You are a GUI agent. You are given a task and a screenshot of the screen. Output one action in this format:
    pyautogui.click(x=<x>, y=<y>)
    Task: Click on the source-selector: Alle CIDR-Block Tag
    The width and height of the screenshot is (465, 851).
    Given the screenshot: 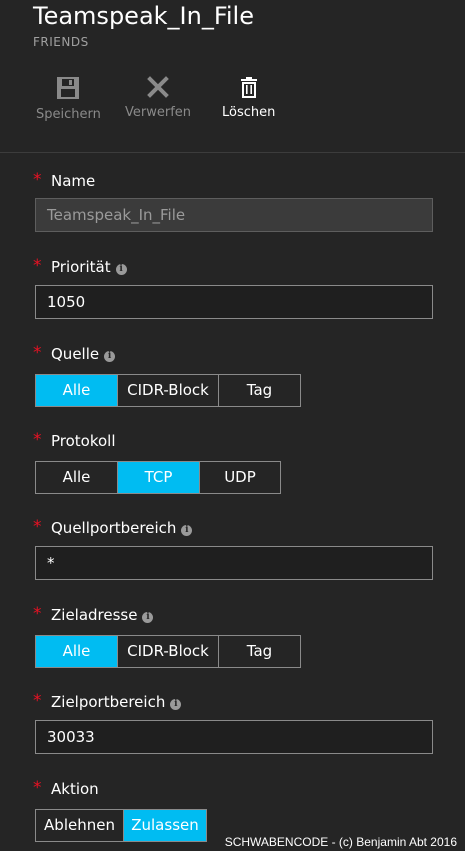 What is the action you would take?
    pyautogui.click(x=168, y=390)
    